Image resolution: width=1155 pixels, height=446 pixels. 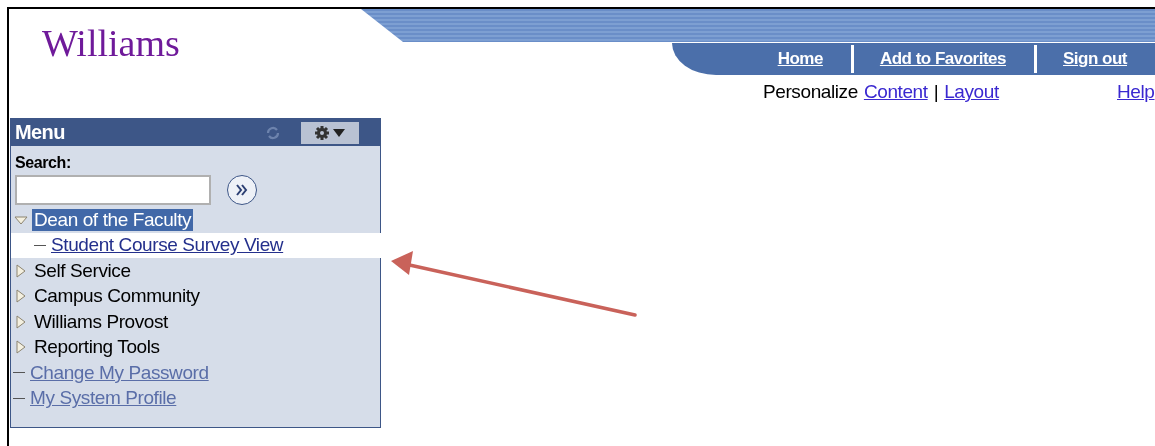 I want to click on menu-folder: Campus Community, so click(x=117, y=296).